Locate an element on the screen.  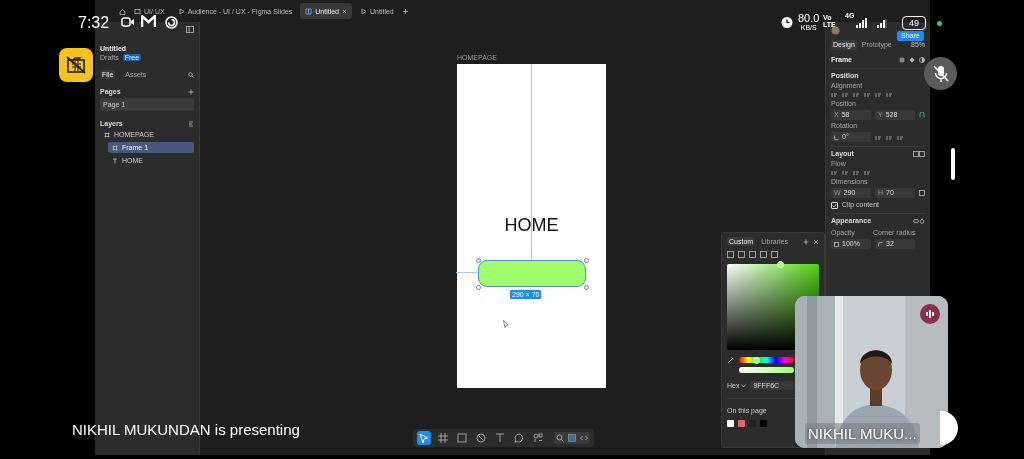
screen-off-icon is located at coordinates (76, 65).